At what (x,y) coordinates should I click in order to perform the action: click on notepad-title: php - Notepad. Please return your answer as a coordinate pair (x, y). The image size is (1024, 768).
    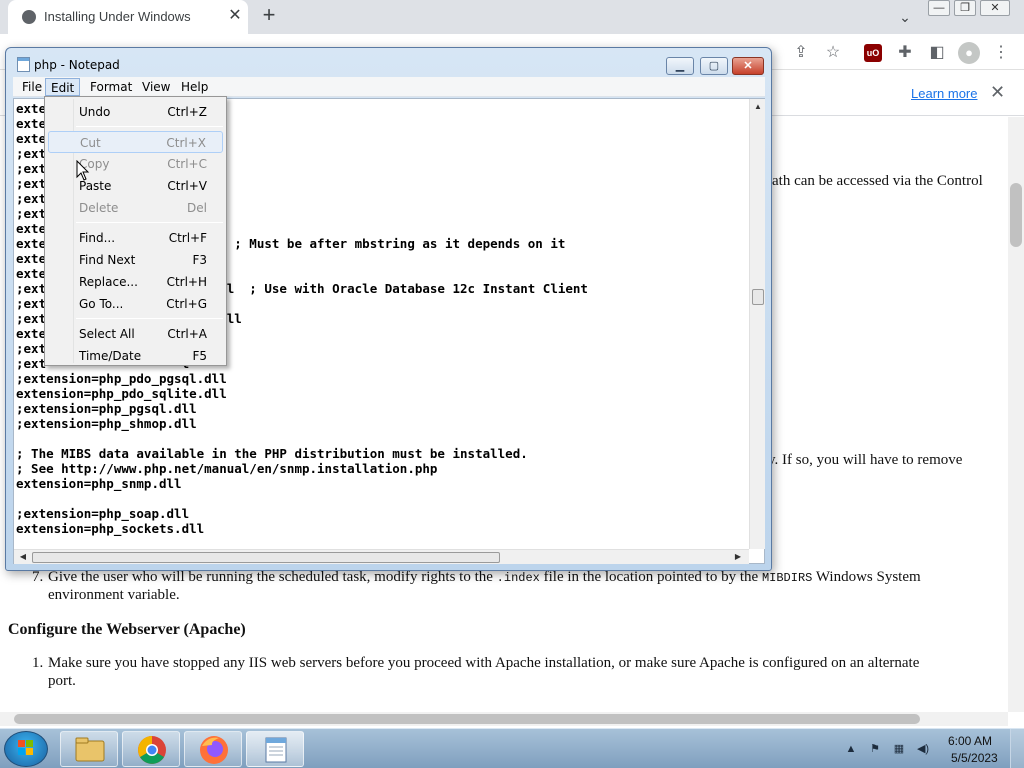
    Looking at the image, I should click on (77, 65).